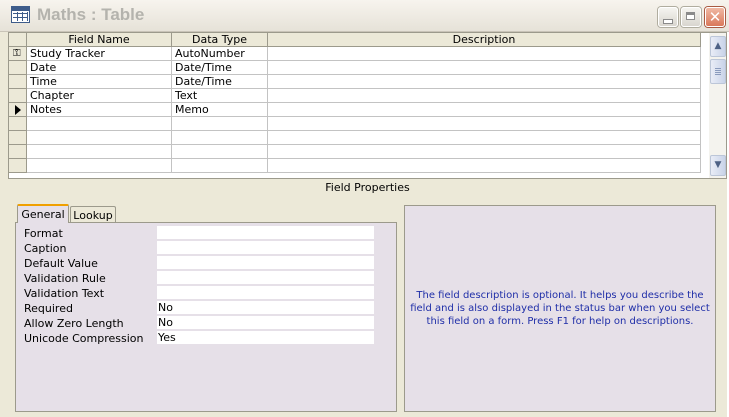 The height and width of the screenshot is (417, 729). What do you see at coordinates (691, 17) in the screenshot?
I see `maximize-button` at bounding box center [691, 17].